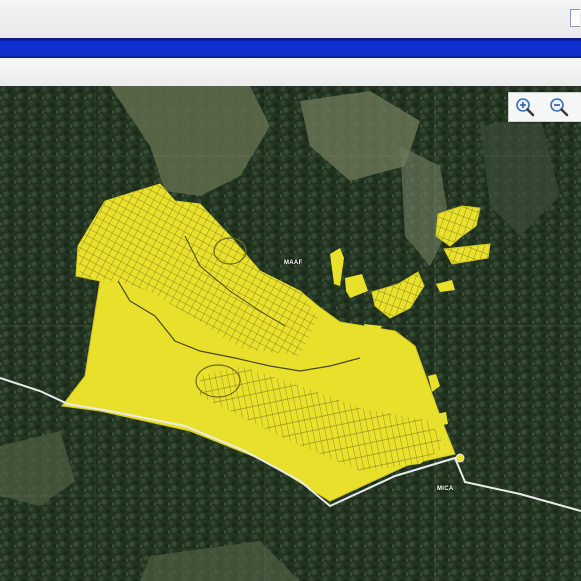 This screenshot has width=581, height=581. What do you see at coordinates (290, 48) in the screenshot?
I see `window-title-bar` at bounding box center [290, 48].